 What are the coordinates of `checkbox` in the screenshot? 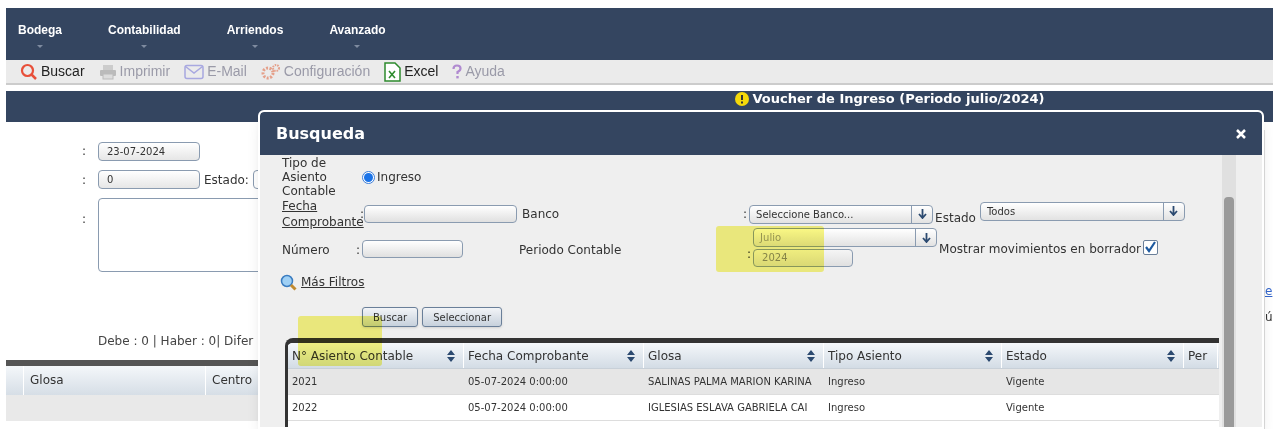 It's located at (1151, 247).